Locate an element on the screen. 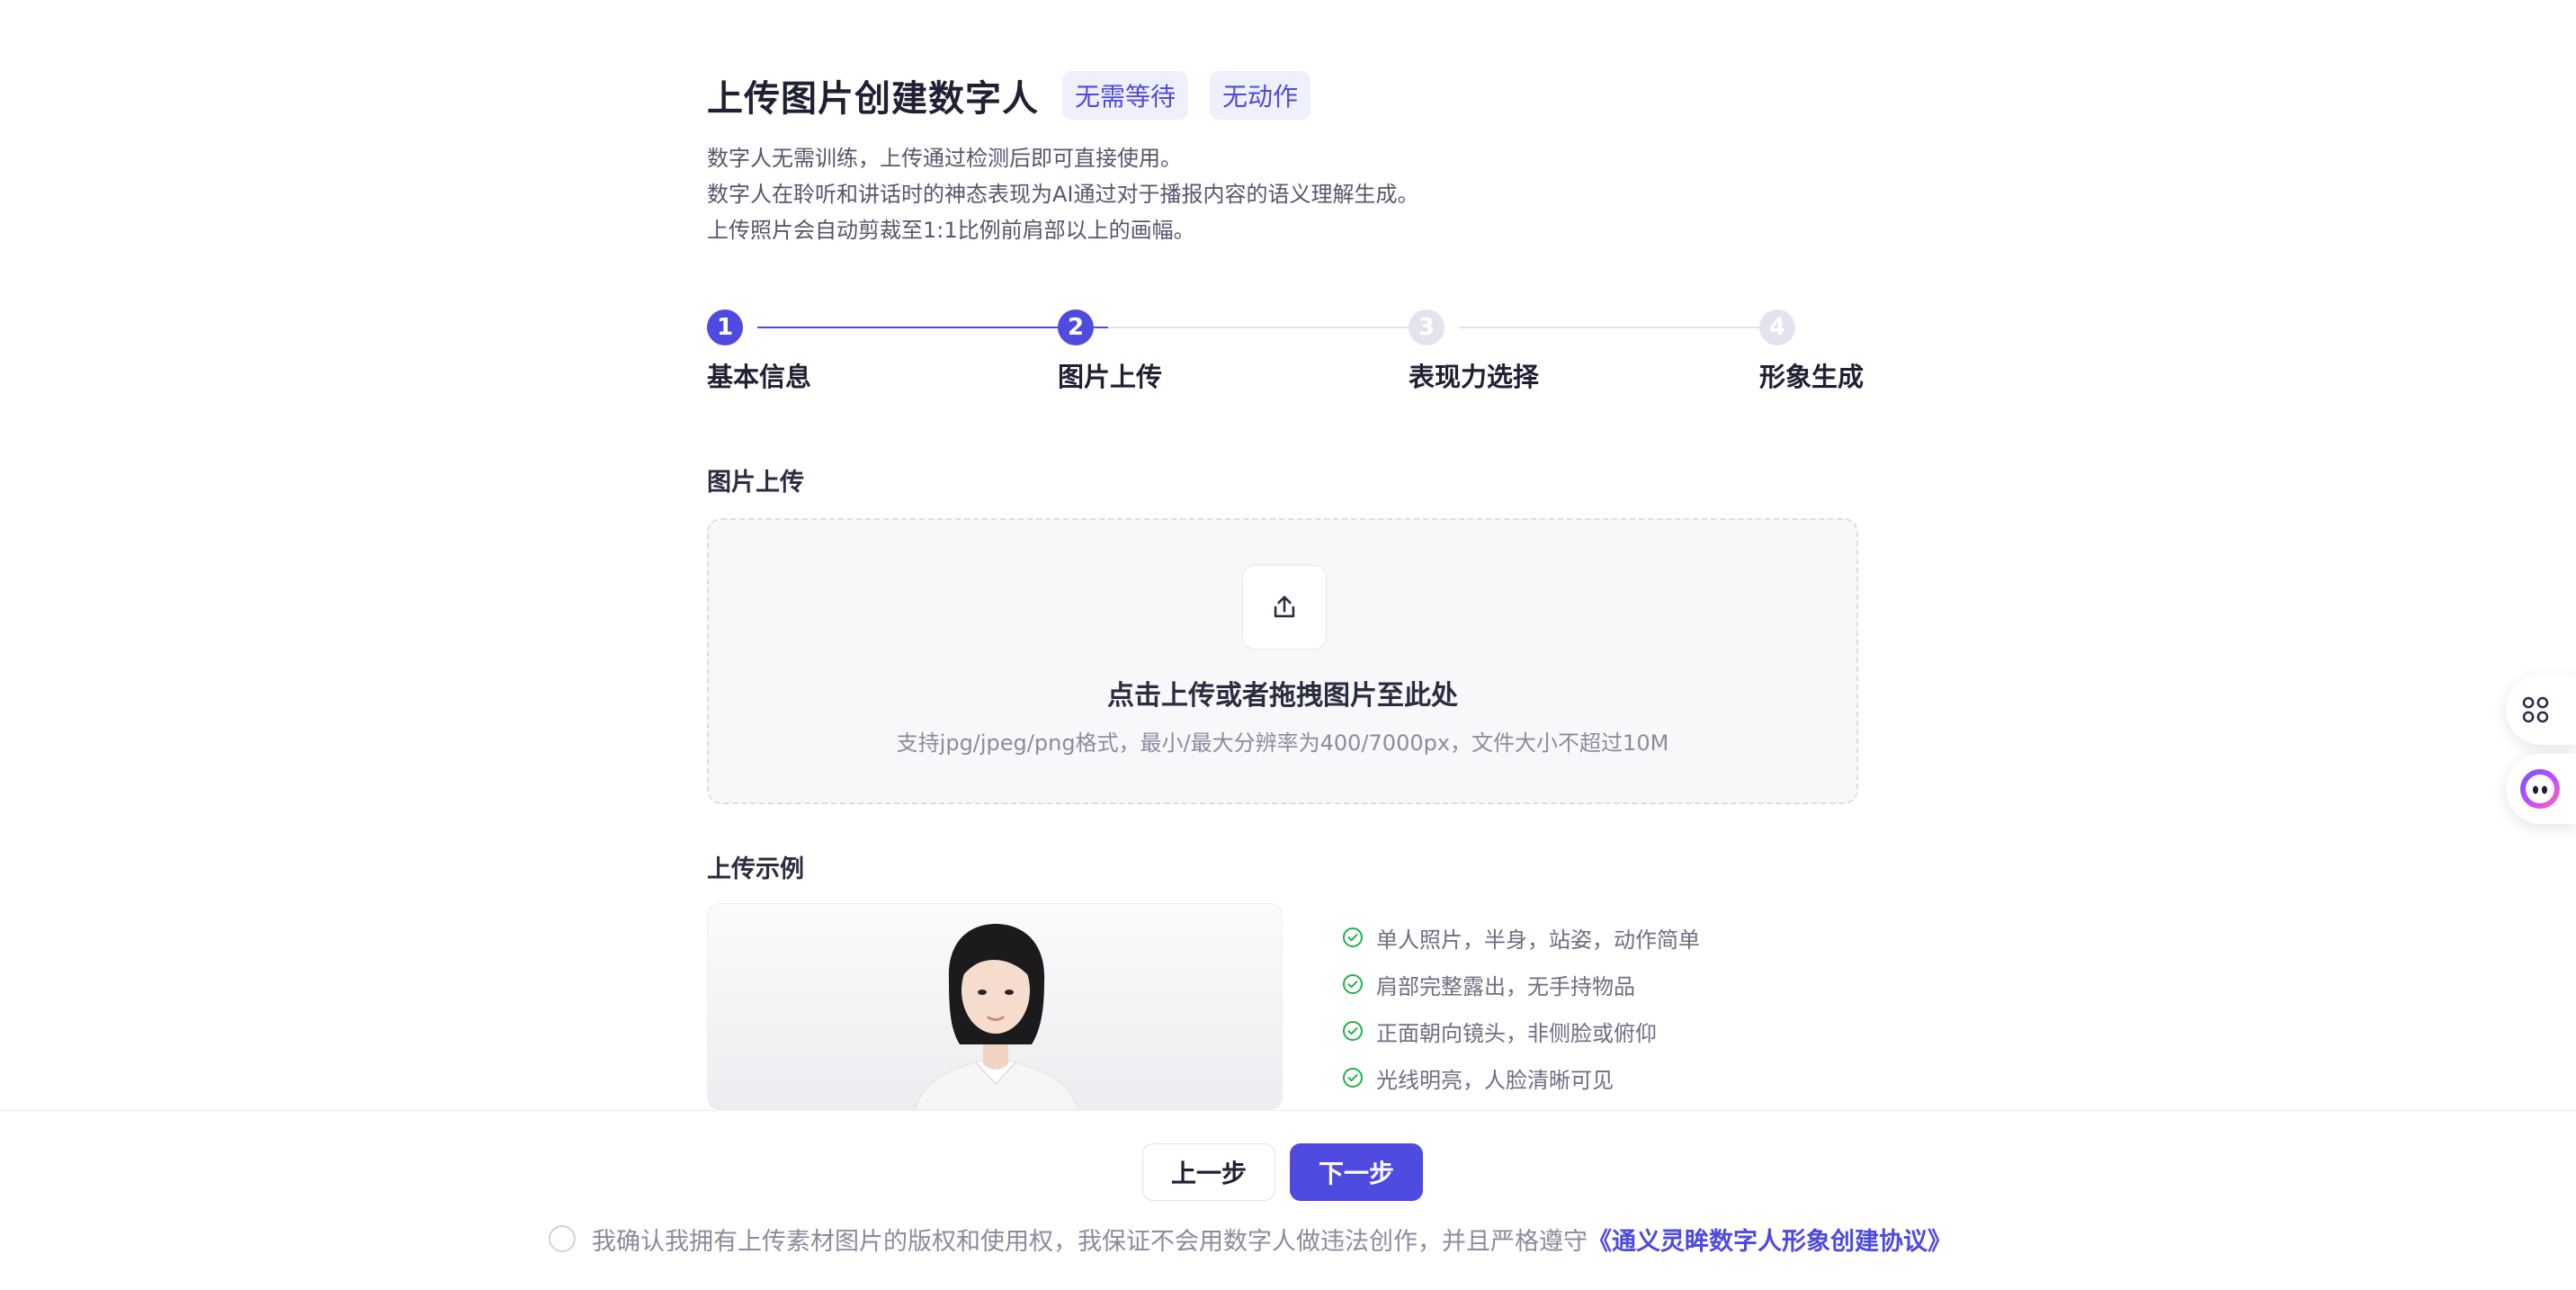 This screenshot has height=1290, width=2576. example-image is located at coordinates (995, 1006).